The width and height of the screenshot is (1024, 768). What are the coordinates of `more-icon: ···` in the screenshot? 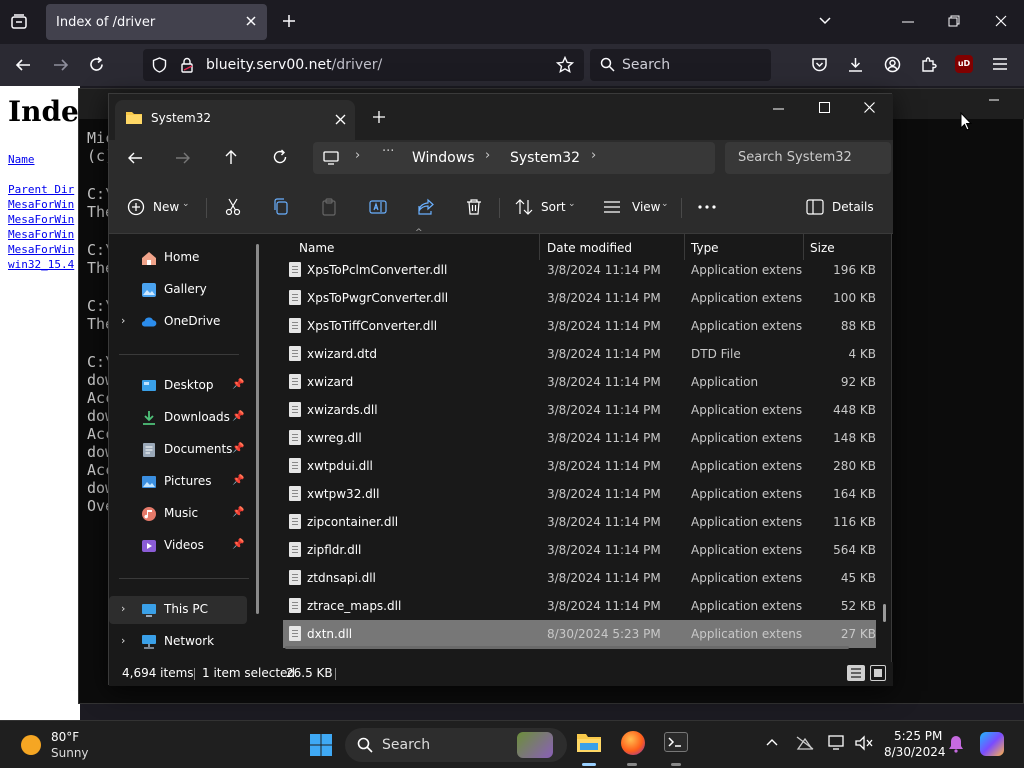 It's located at (388, 151).